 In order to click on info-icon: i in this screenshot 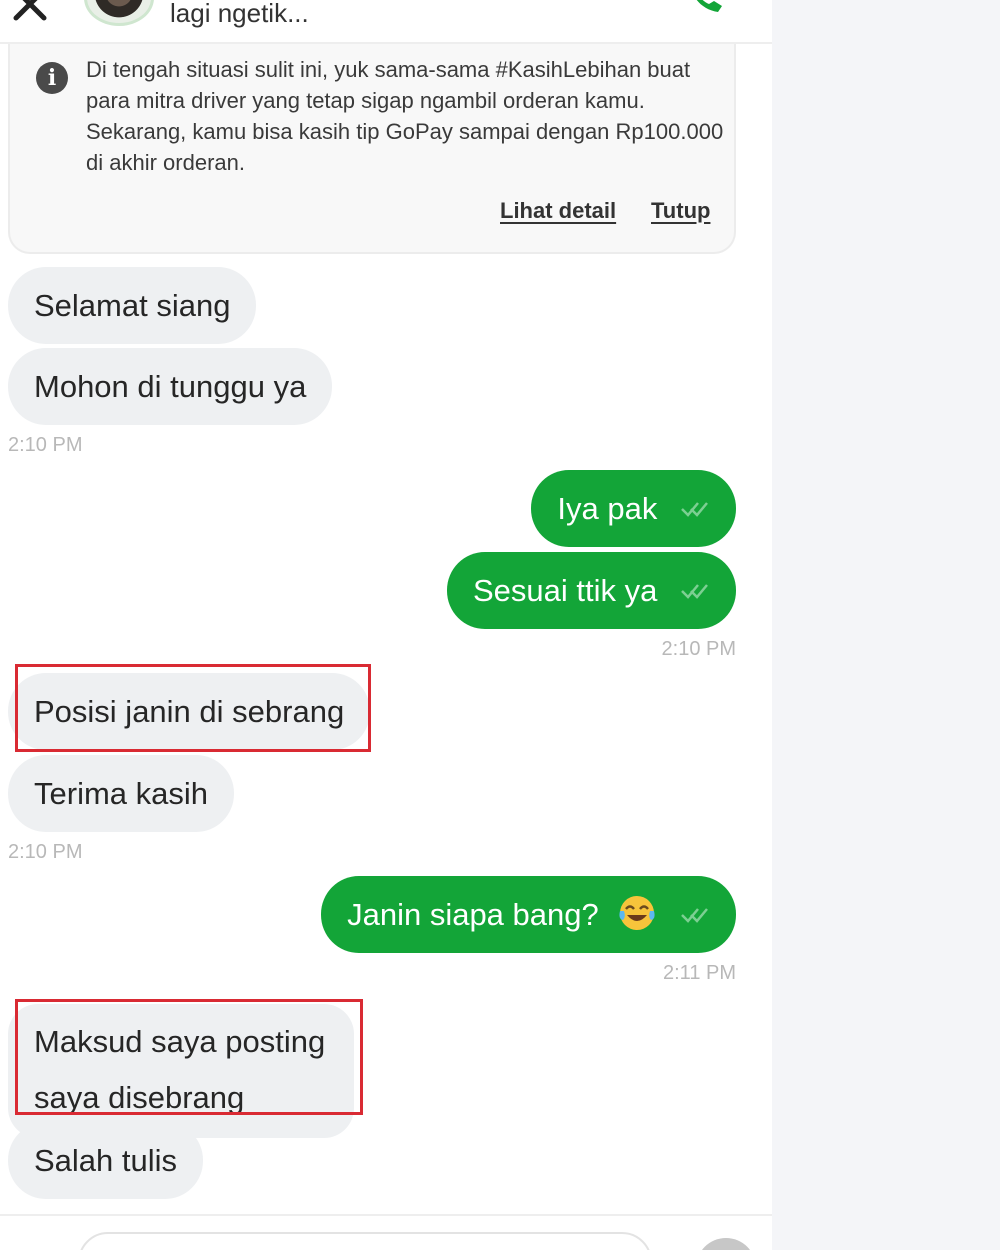, I will do `click(52, 78)`.